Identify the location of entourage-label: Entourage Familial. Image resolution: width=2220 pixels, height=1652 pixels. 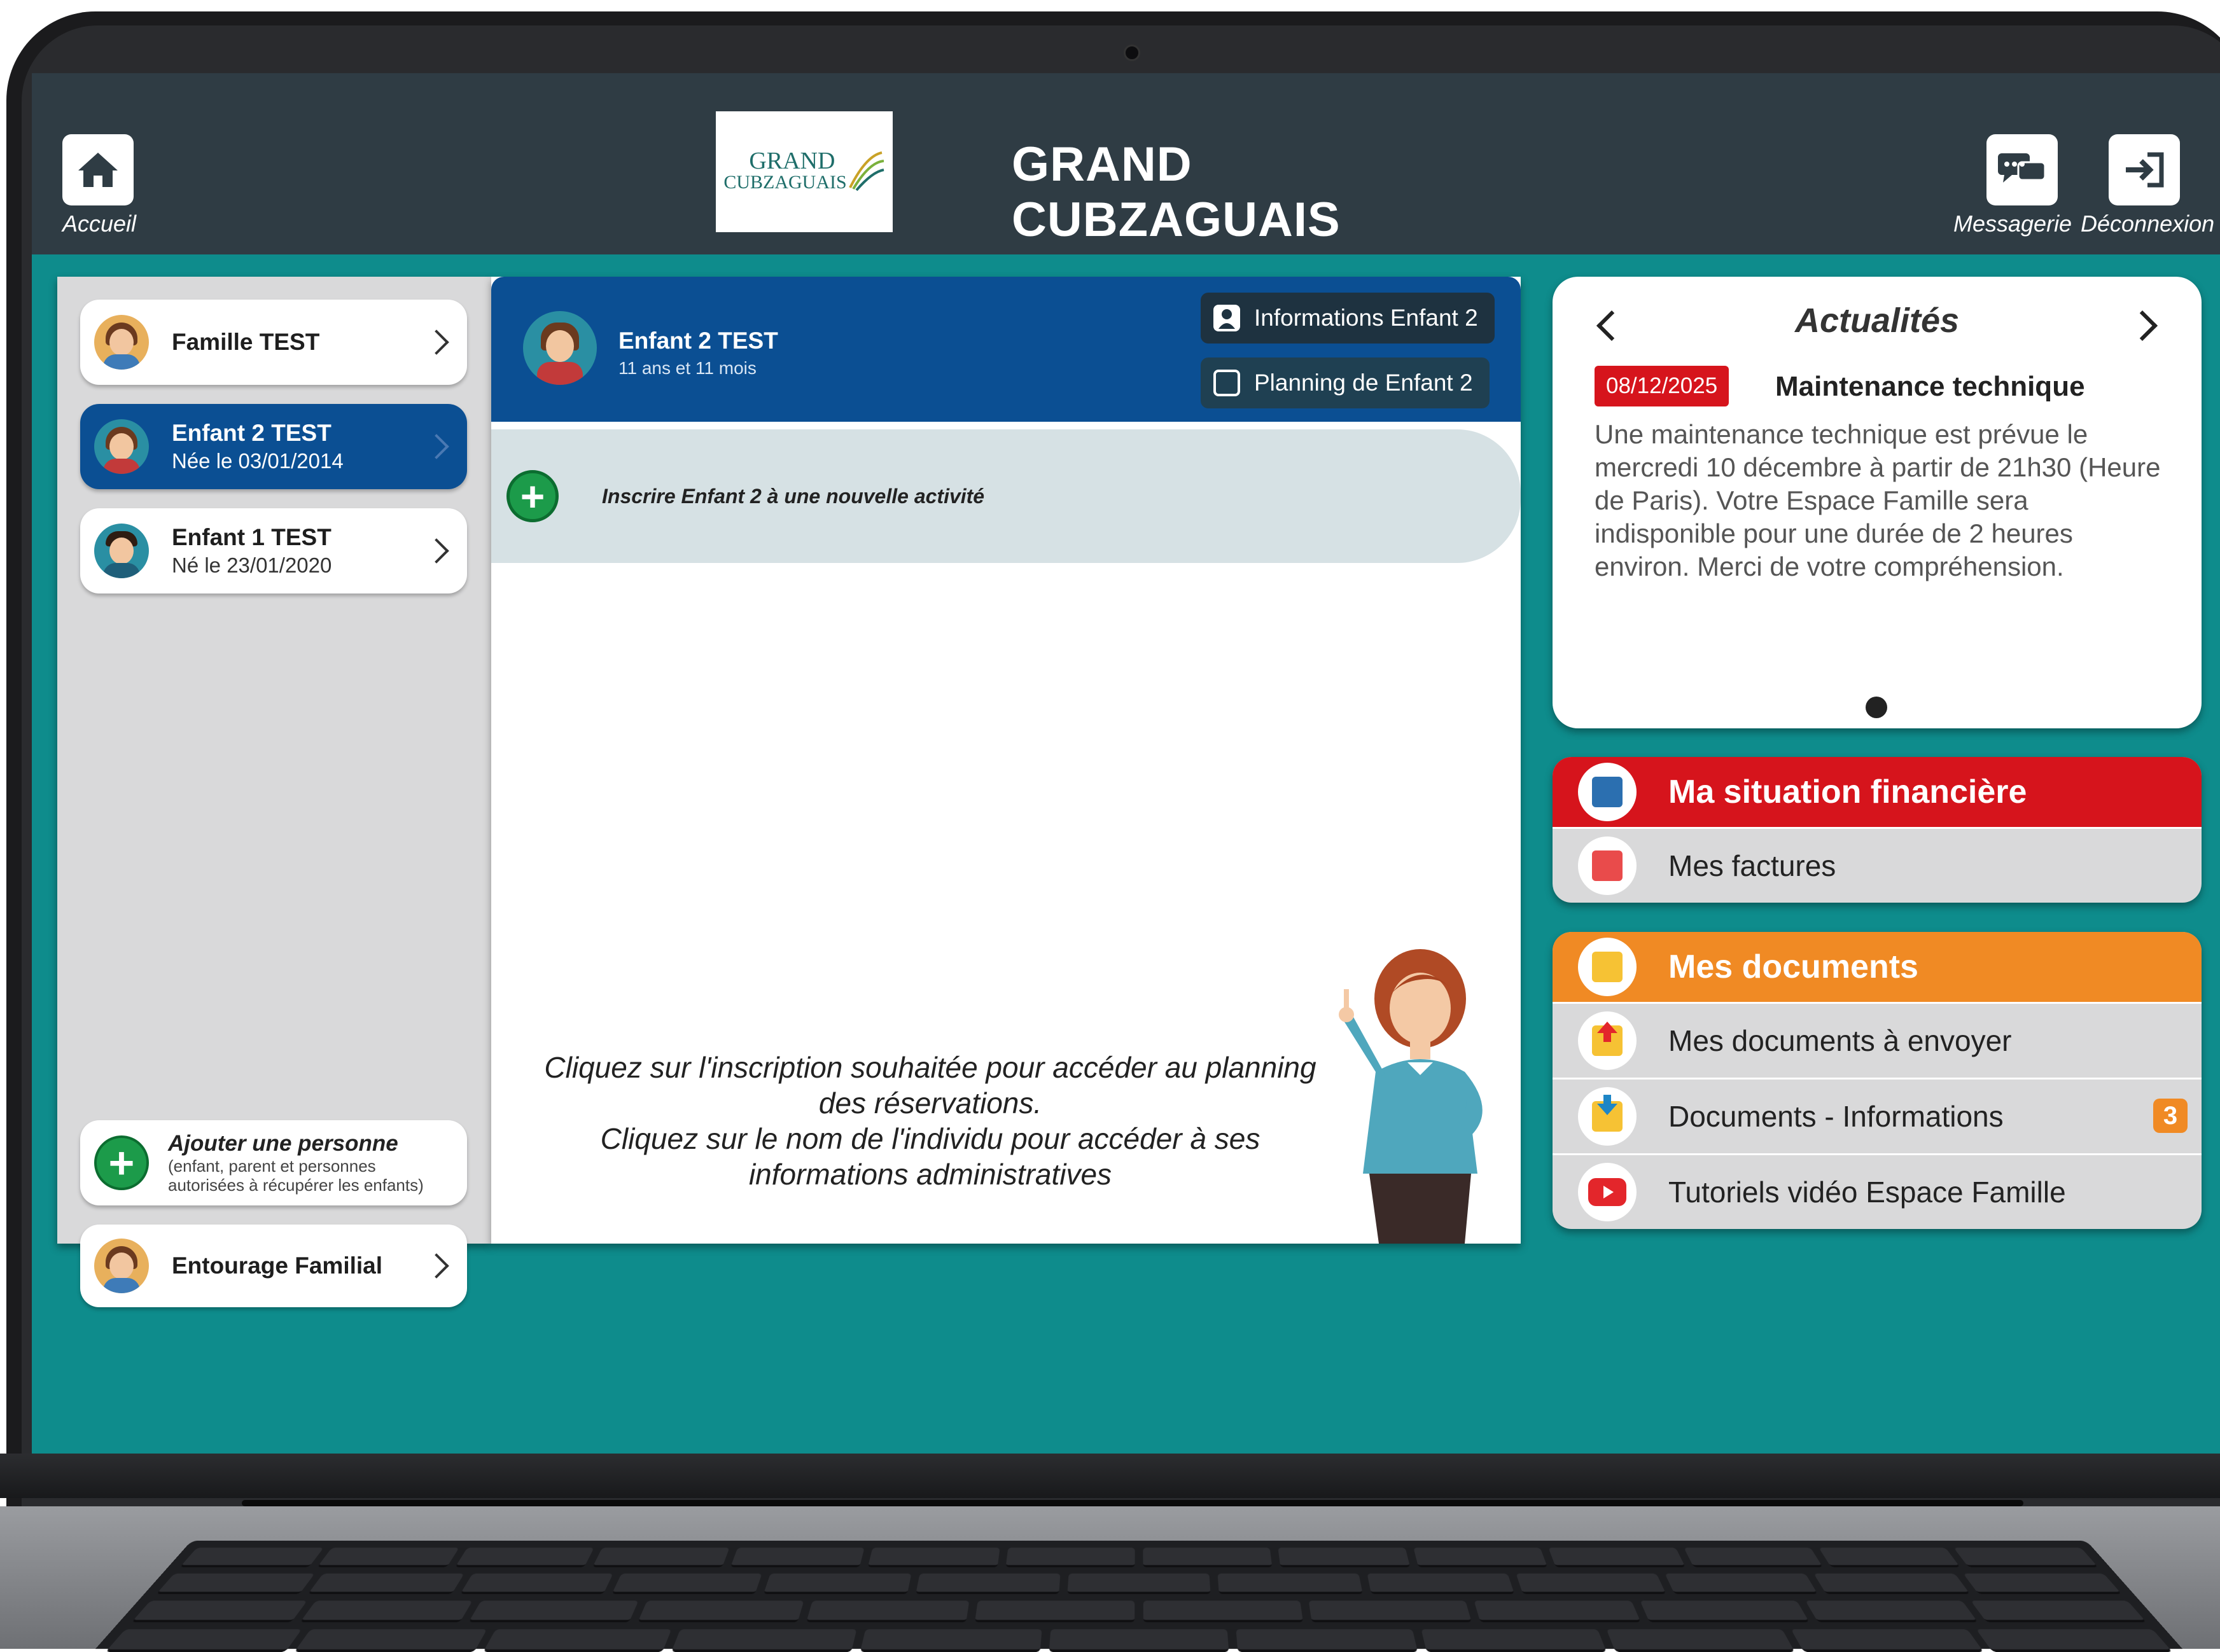
(277, 1266).